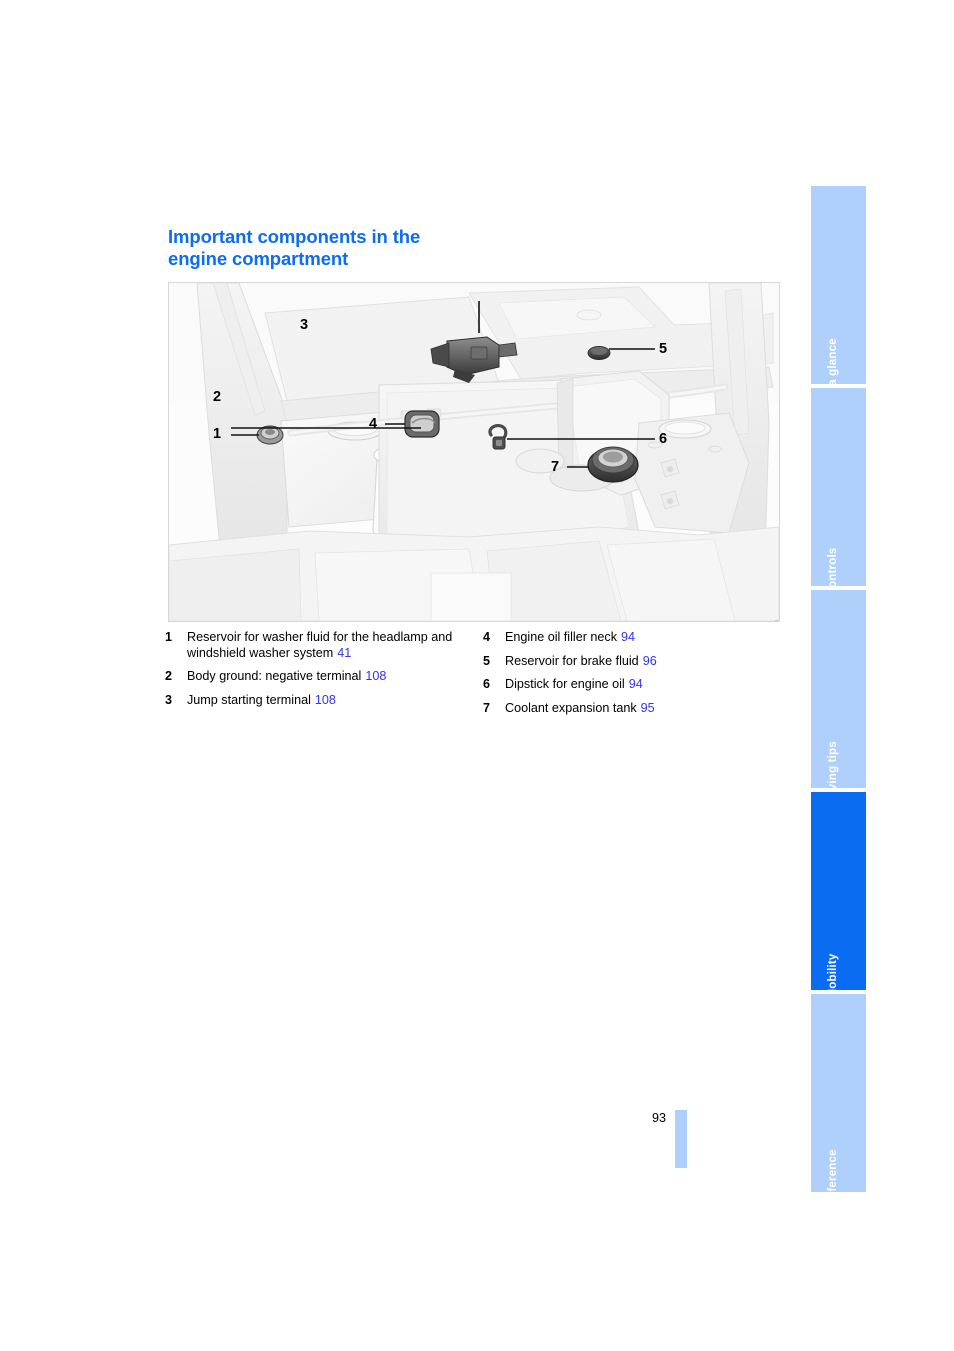 The image size is (954, 1351). Describe the element at coordinates (838, 492) in the screenshot. I see `sidebar-item-controls: Controls` at that location.